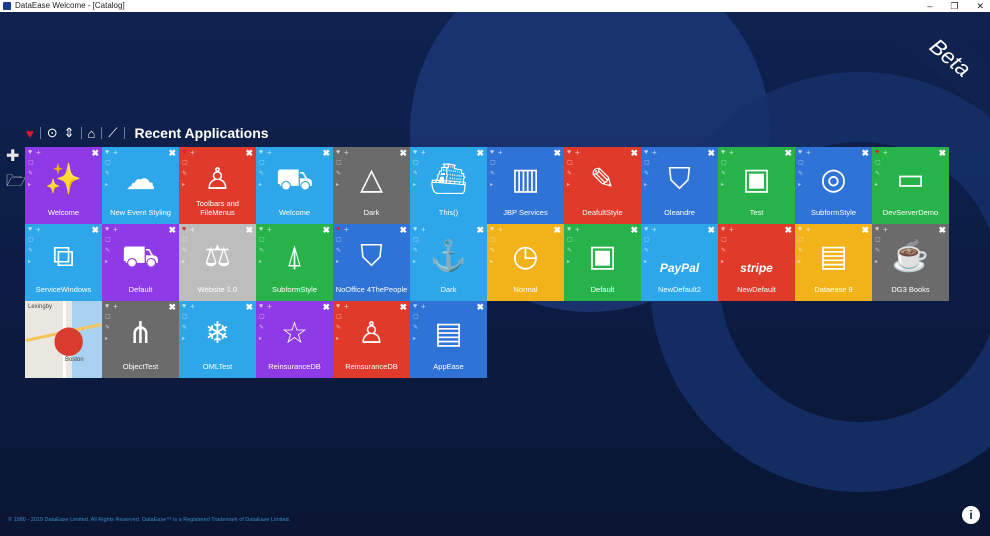 This screenshot has width=990, height=536. I want to click on app-tile: ♥ + ✖ ▢ ✎ ▸ ☕ DG3 Books, so click(910, 262).